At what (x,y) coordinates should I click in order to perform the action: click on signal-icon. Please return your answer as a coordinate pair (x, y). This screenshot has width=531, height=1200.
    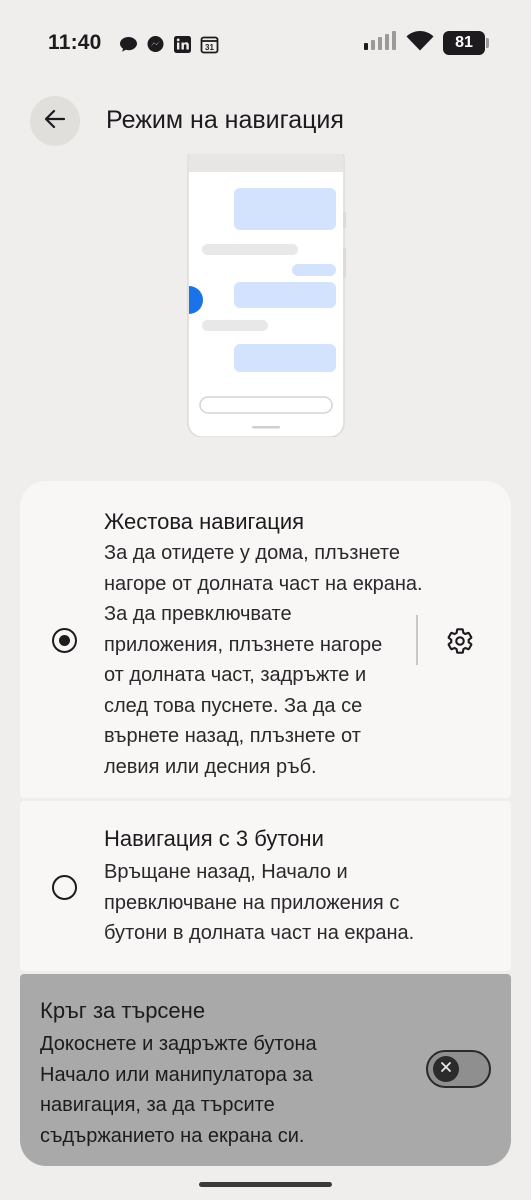
    Looking at the image, I should click on (380, 43).